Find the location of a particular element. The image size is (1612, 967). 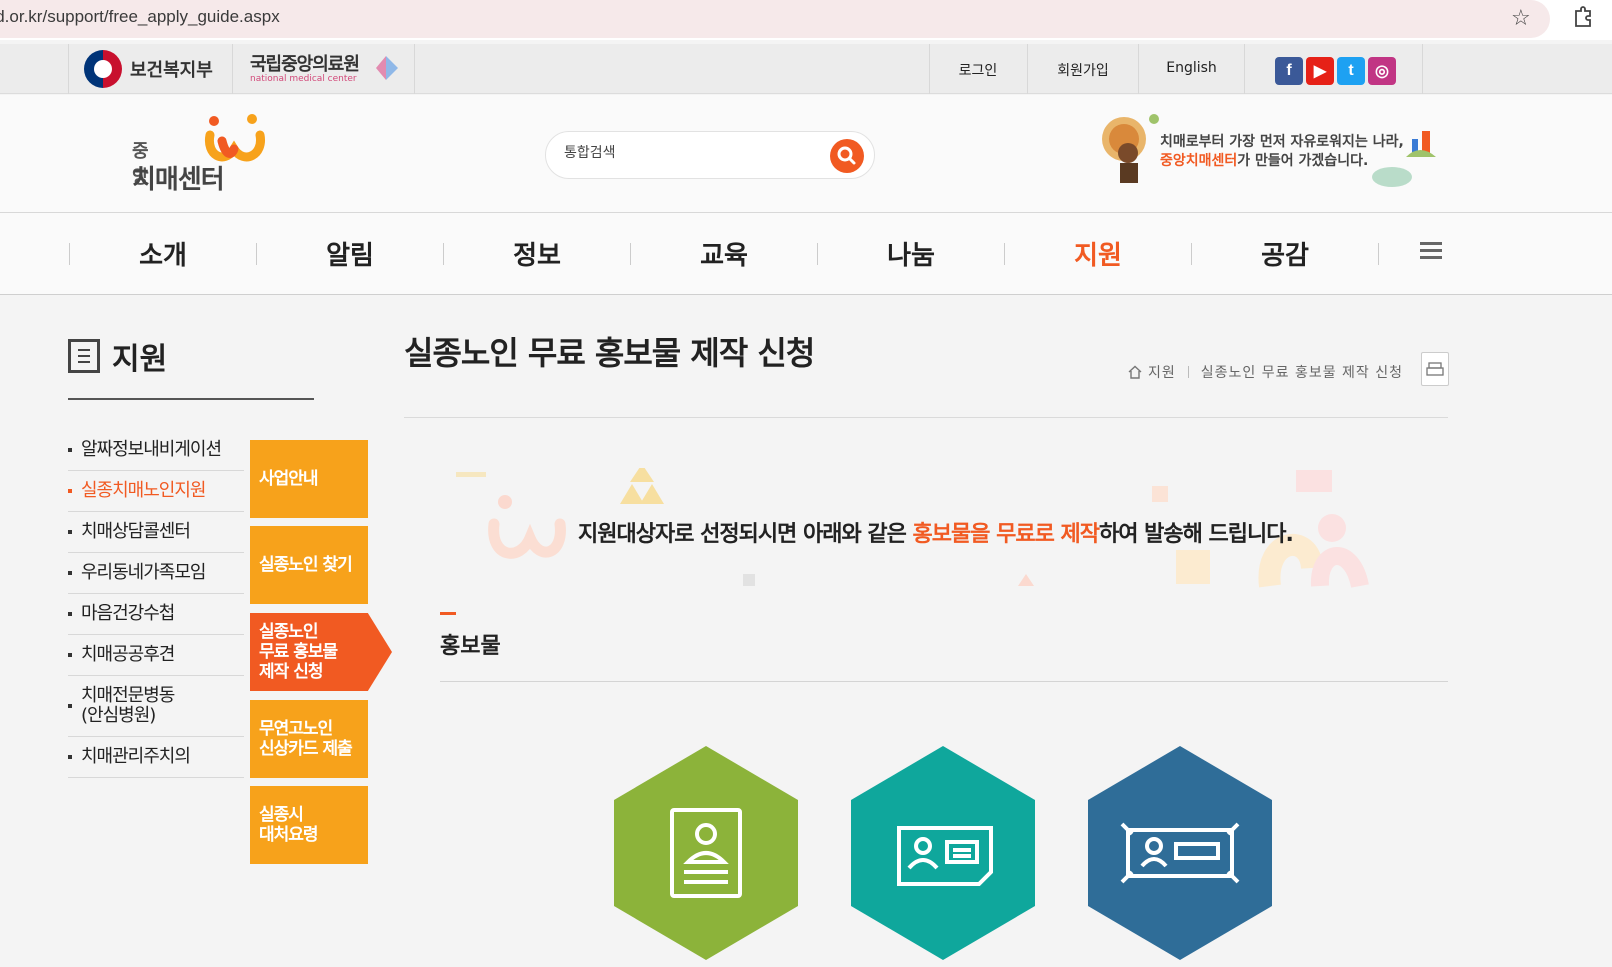

sub-item-find: 실종노인 찾기 is located at coordinates (309, 565).